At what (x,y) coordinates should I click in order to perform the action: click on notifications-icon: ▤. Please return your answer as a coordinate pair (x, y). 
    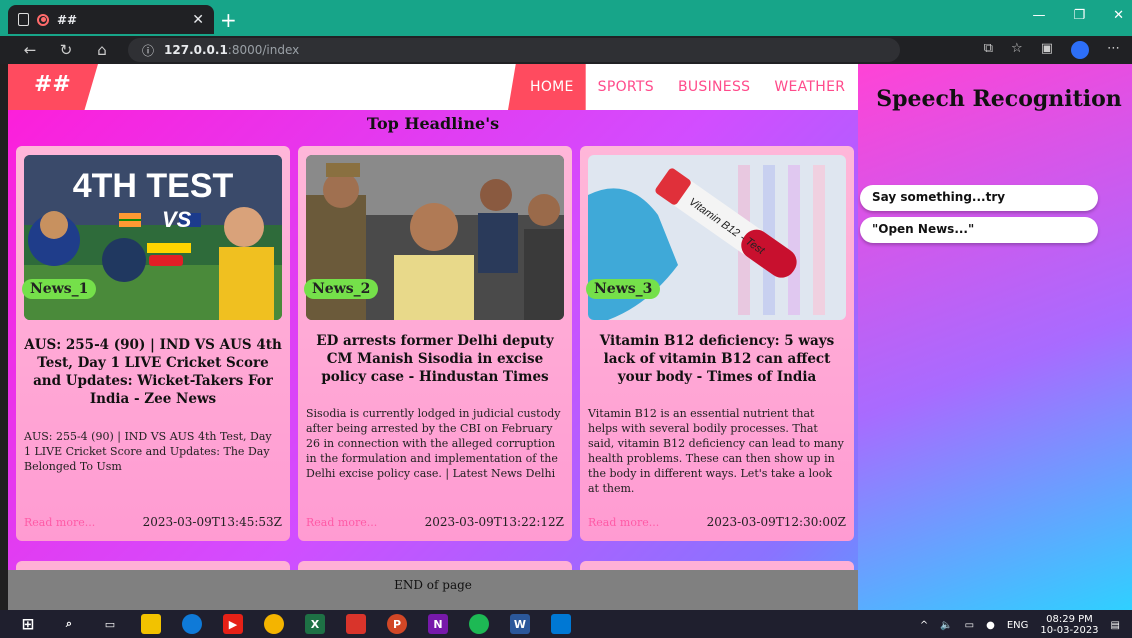
    Looking at the image, I should click on (1115, 625).